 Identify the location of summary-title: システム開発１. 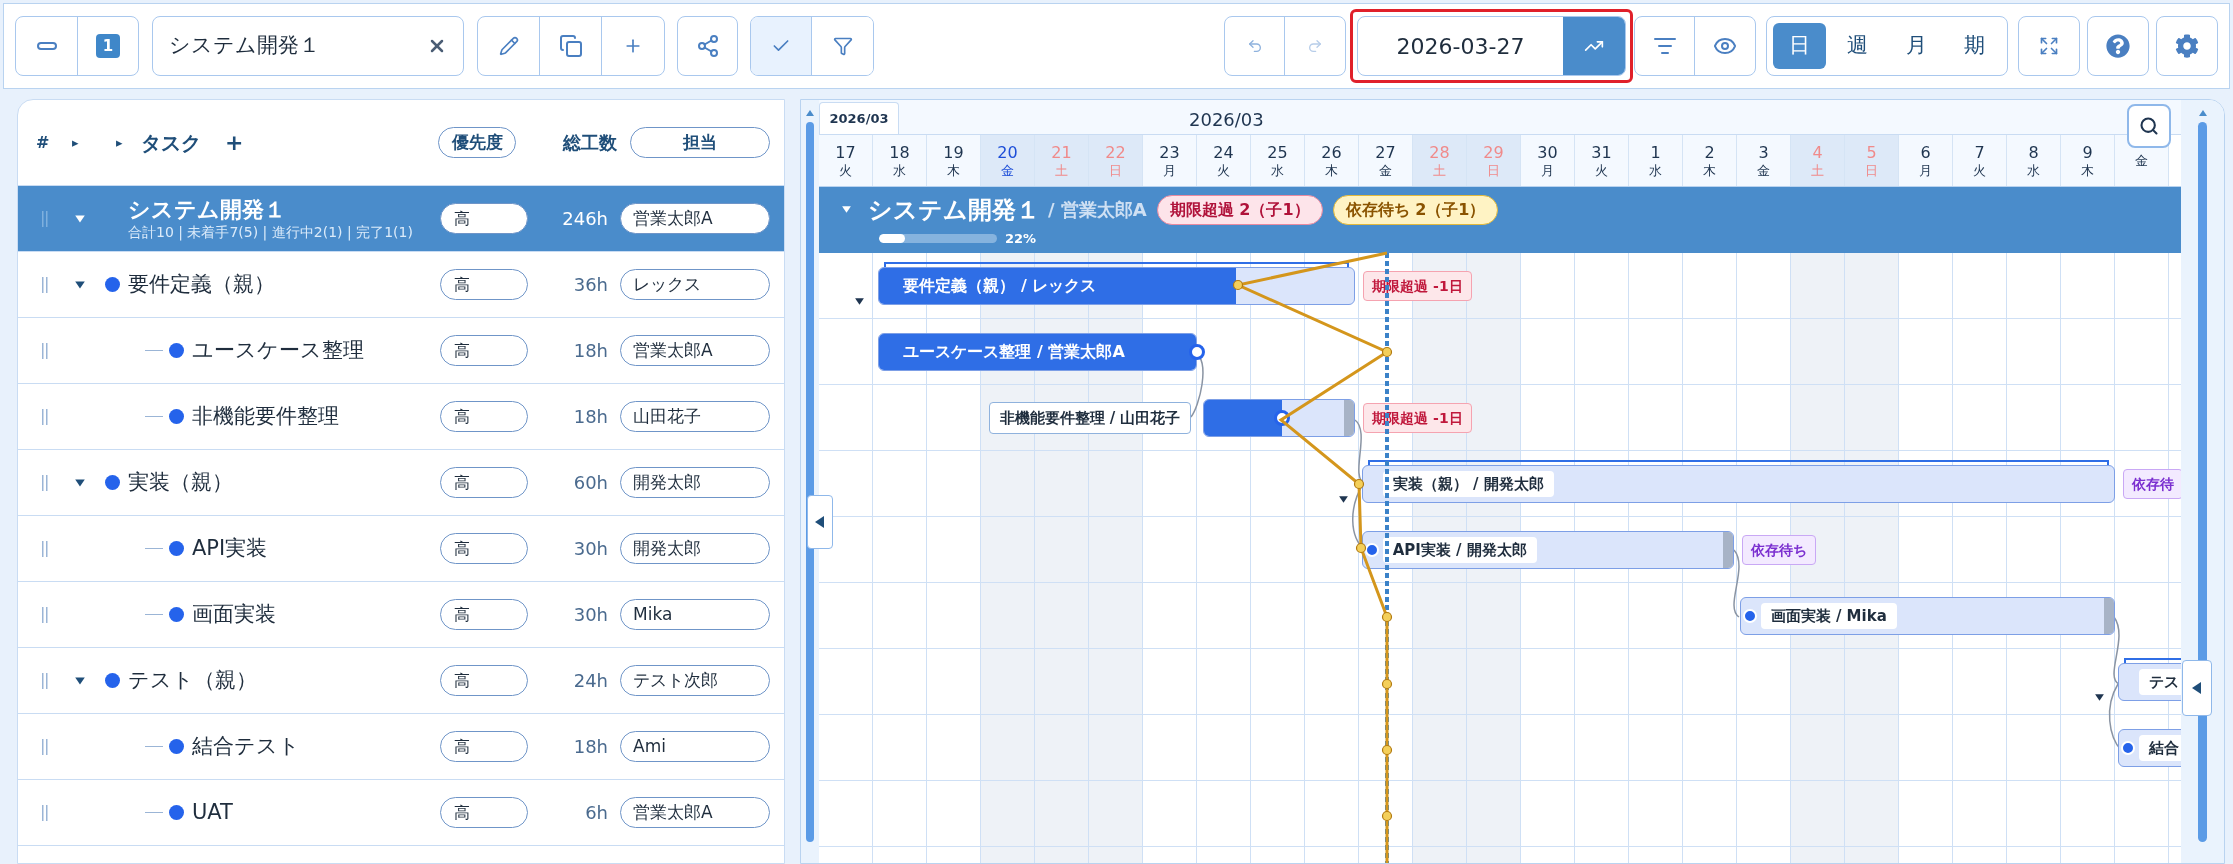
(954, 210).